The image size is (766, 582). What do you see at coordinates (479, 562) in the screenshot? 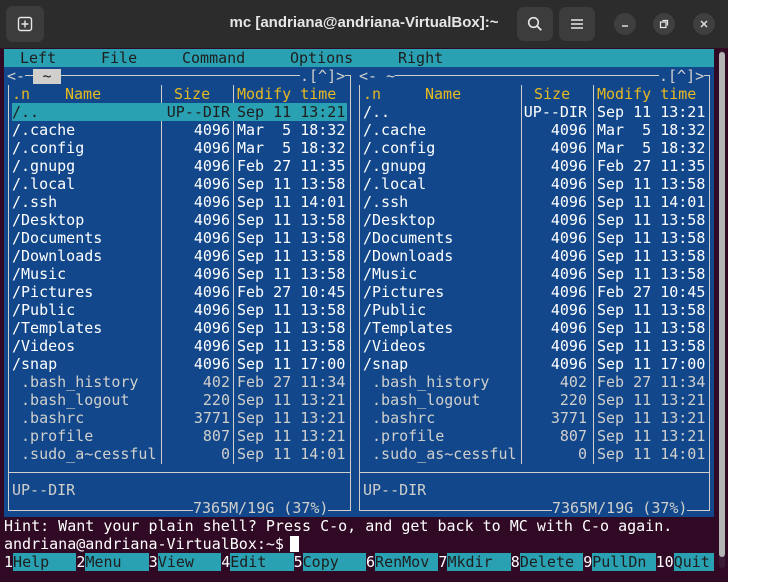
I see `fkey-label: Mkdir` at bounding box center [479, 562].